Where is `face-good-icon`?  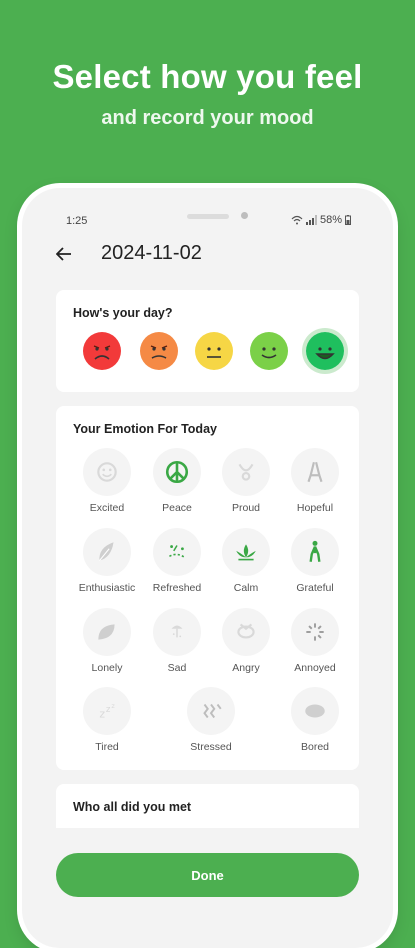 face-good-icon is located at coordinates (269, 351).